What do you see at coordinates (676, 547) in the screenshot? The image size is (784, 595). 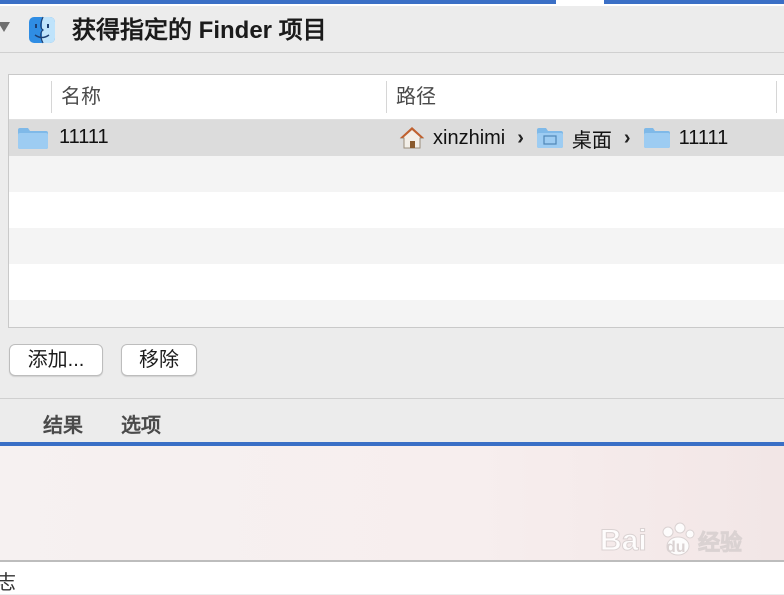 I see `svg-text: du` at bounding box center [676, 547].